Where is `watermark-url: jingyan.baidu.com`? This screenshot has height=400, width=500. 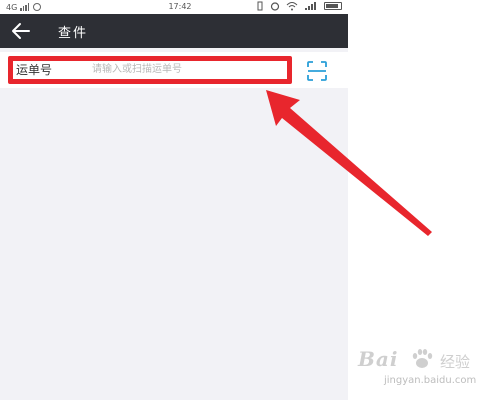 watermark-url: jingyan.baidu.com is located at coordinates (430, 380).